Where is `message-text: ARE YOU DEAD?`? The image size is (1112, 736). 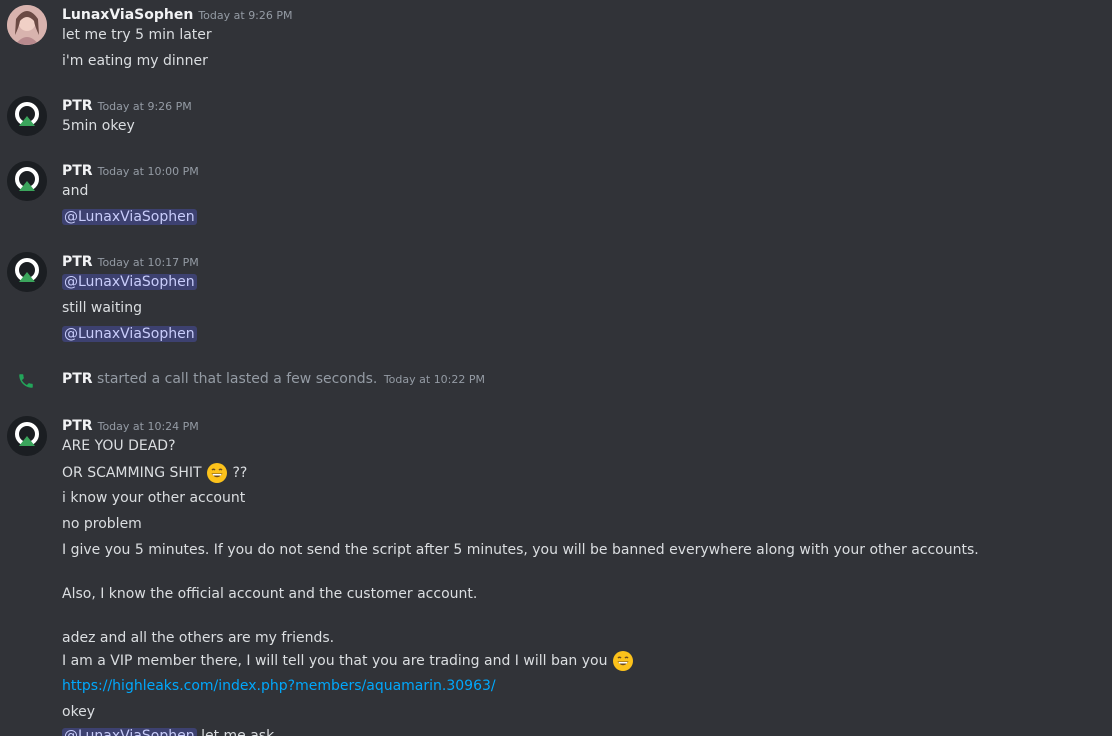
message-text: ARE YOU DEAD? is located at coordinates (119, 446).